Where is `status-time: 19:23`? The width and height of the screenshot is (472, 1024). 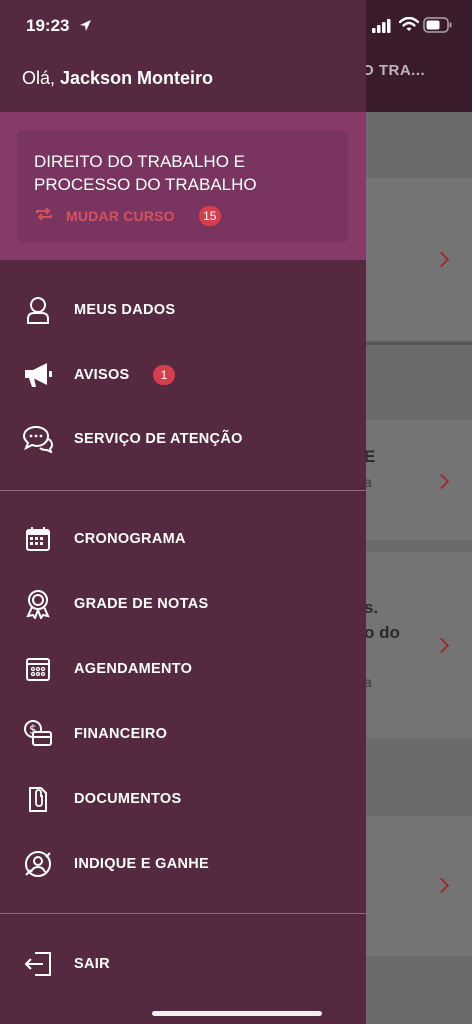 status-time: 19:23 is located at coordinates (48, 25).